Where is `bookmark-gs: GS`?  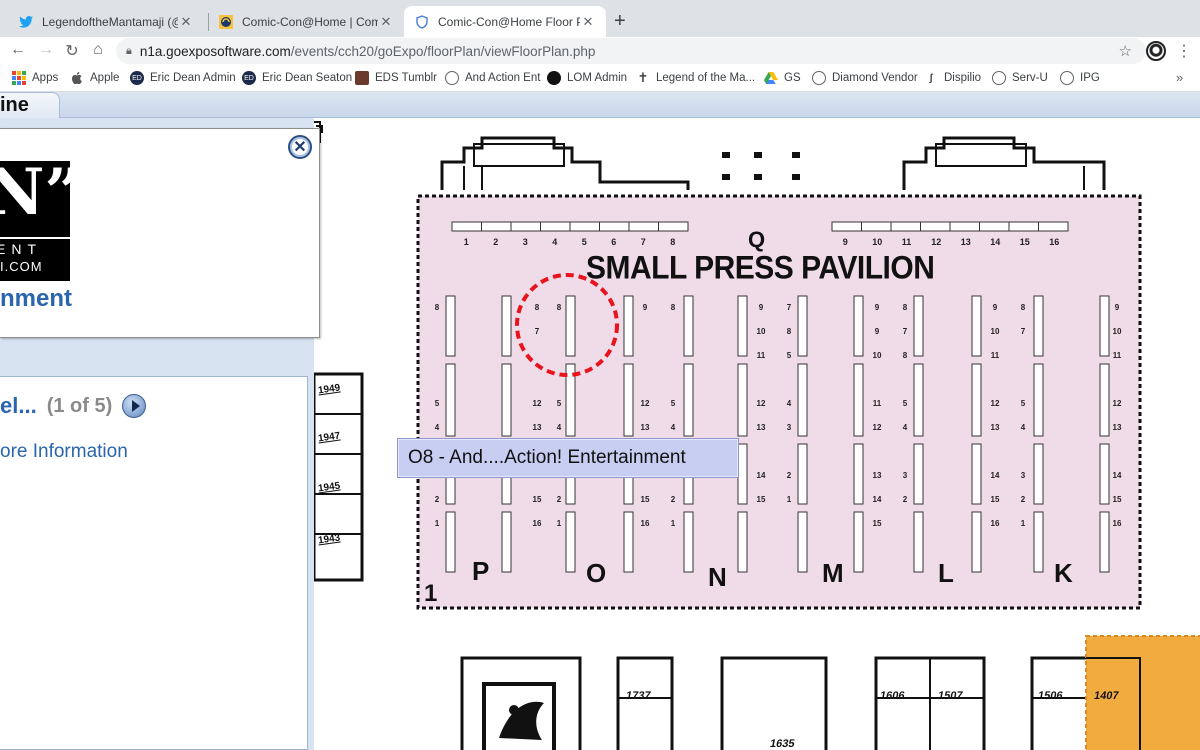 bookmark-gs: GS is located at coordinates (782, 78).